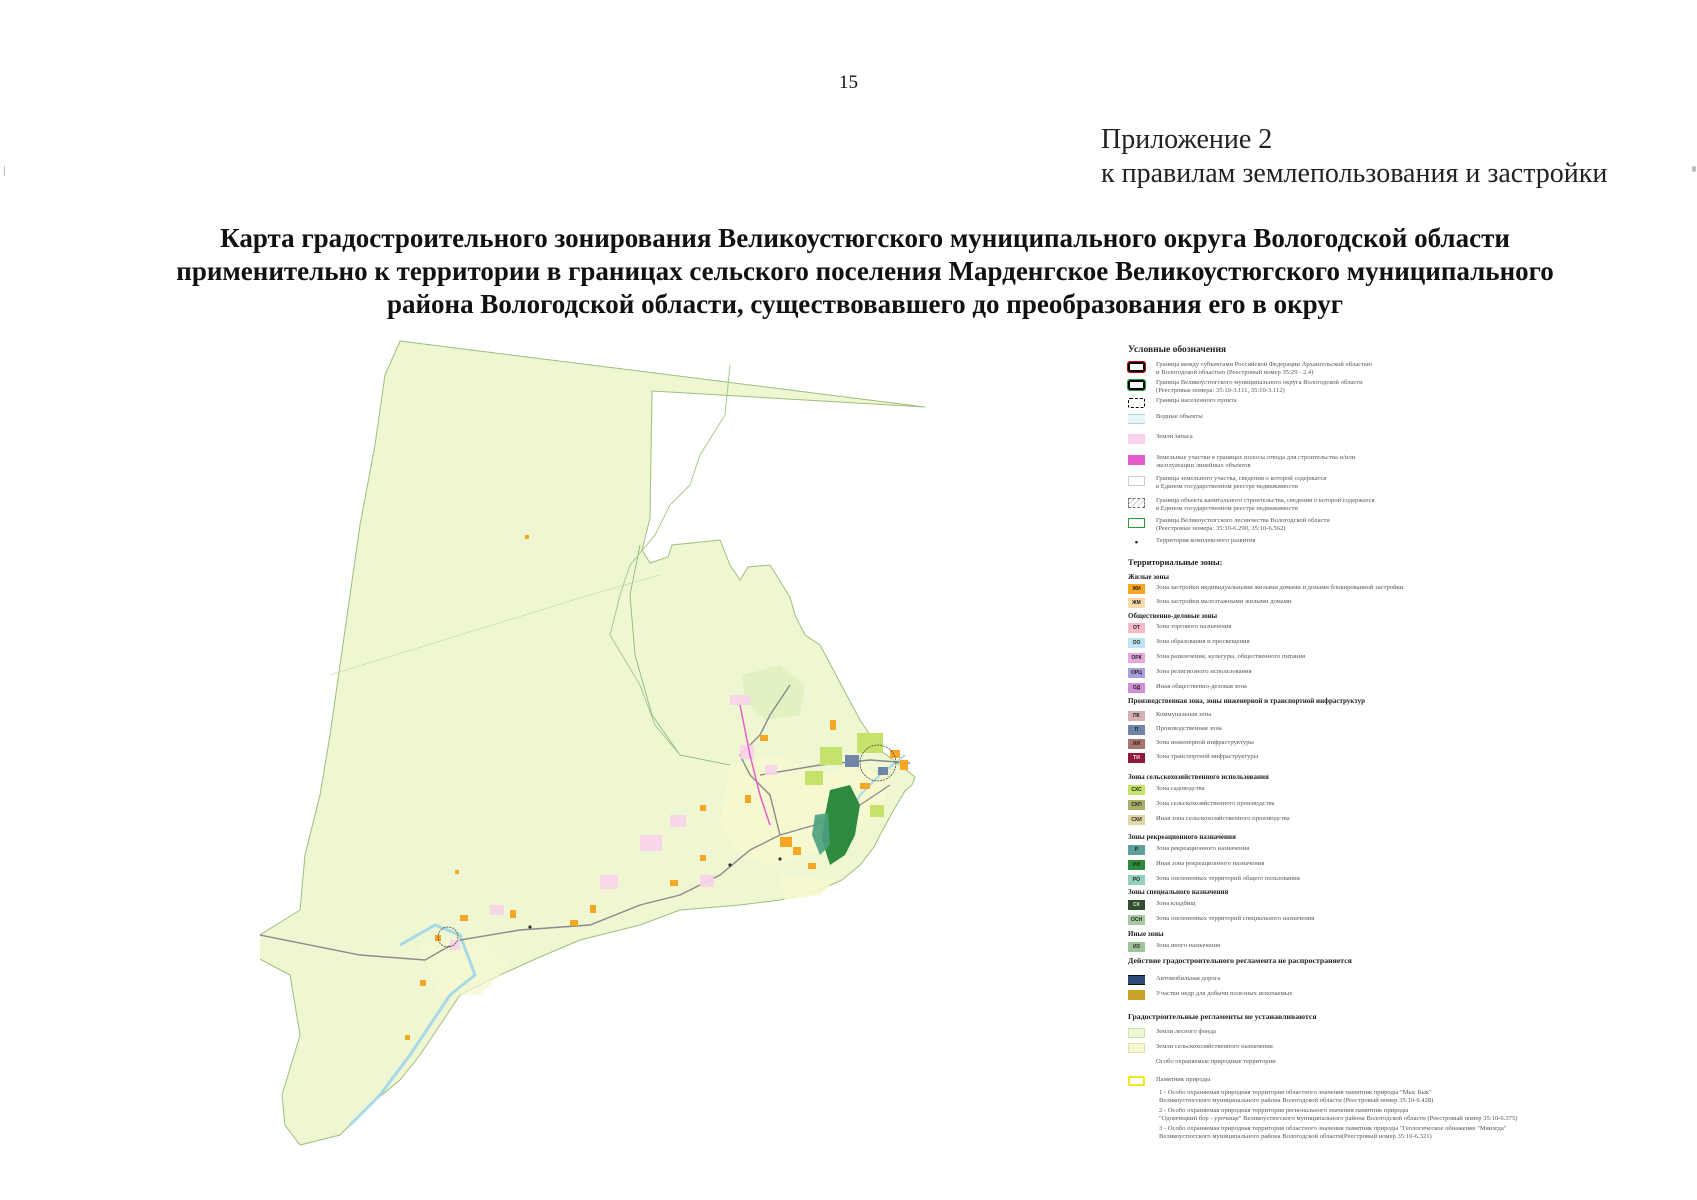 This screenshot has height=1200, width=1697. What do you see at coordinates (1198, 777) in the screenshot?
I see `group-agricultural: Зоны сельскохозяйственного использования` at bounding box center [1198, 777].